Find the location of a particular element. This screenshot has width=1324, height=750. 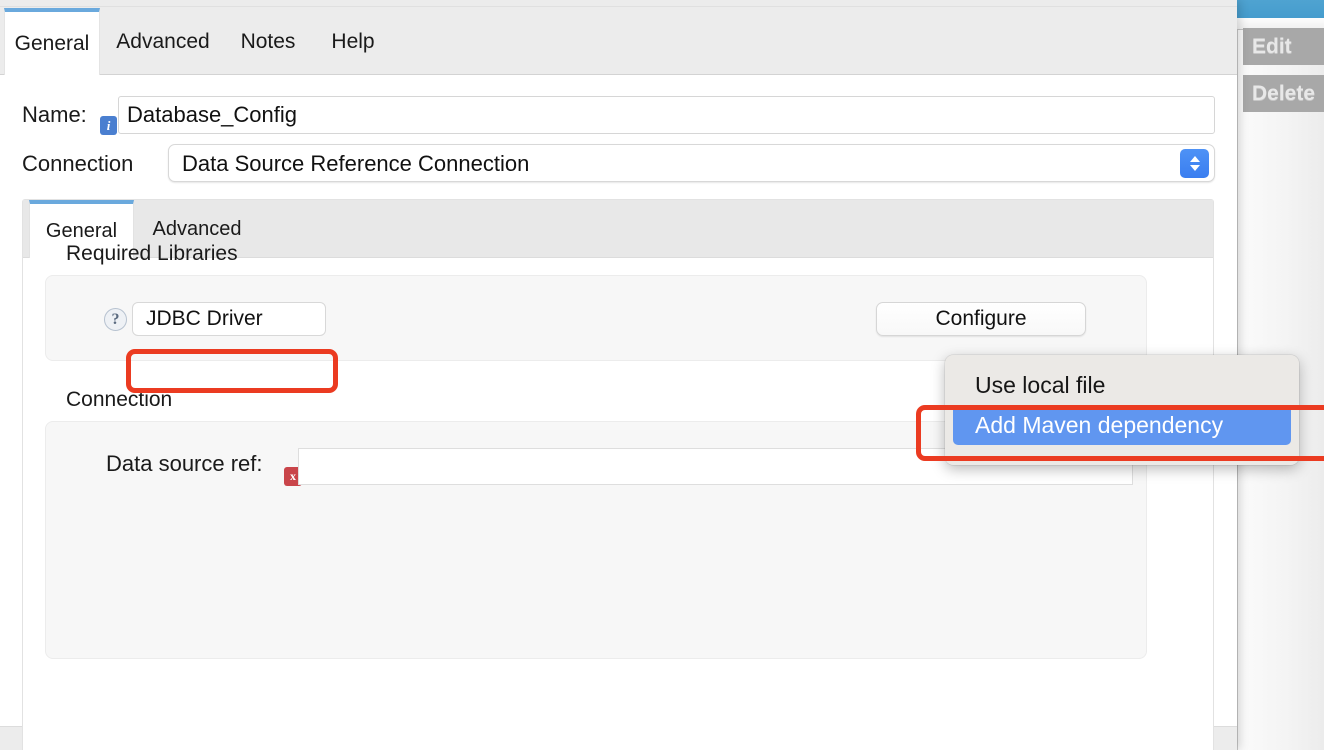

connection-select: Data Source Reference Connection is located at coordinates (691, 163).